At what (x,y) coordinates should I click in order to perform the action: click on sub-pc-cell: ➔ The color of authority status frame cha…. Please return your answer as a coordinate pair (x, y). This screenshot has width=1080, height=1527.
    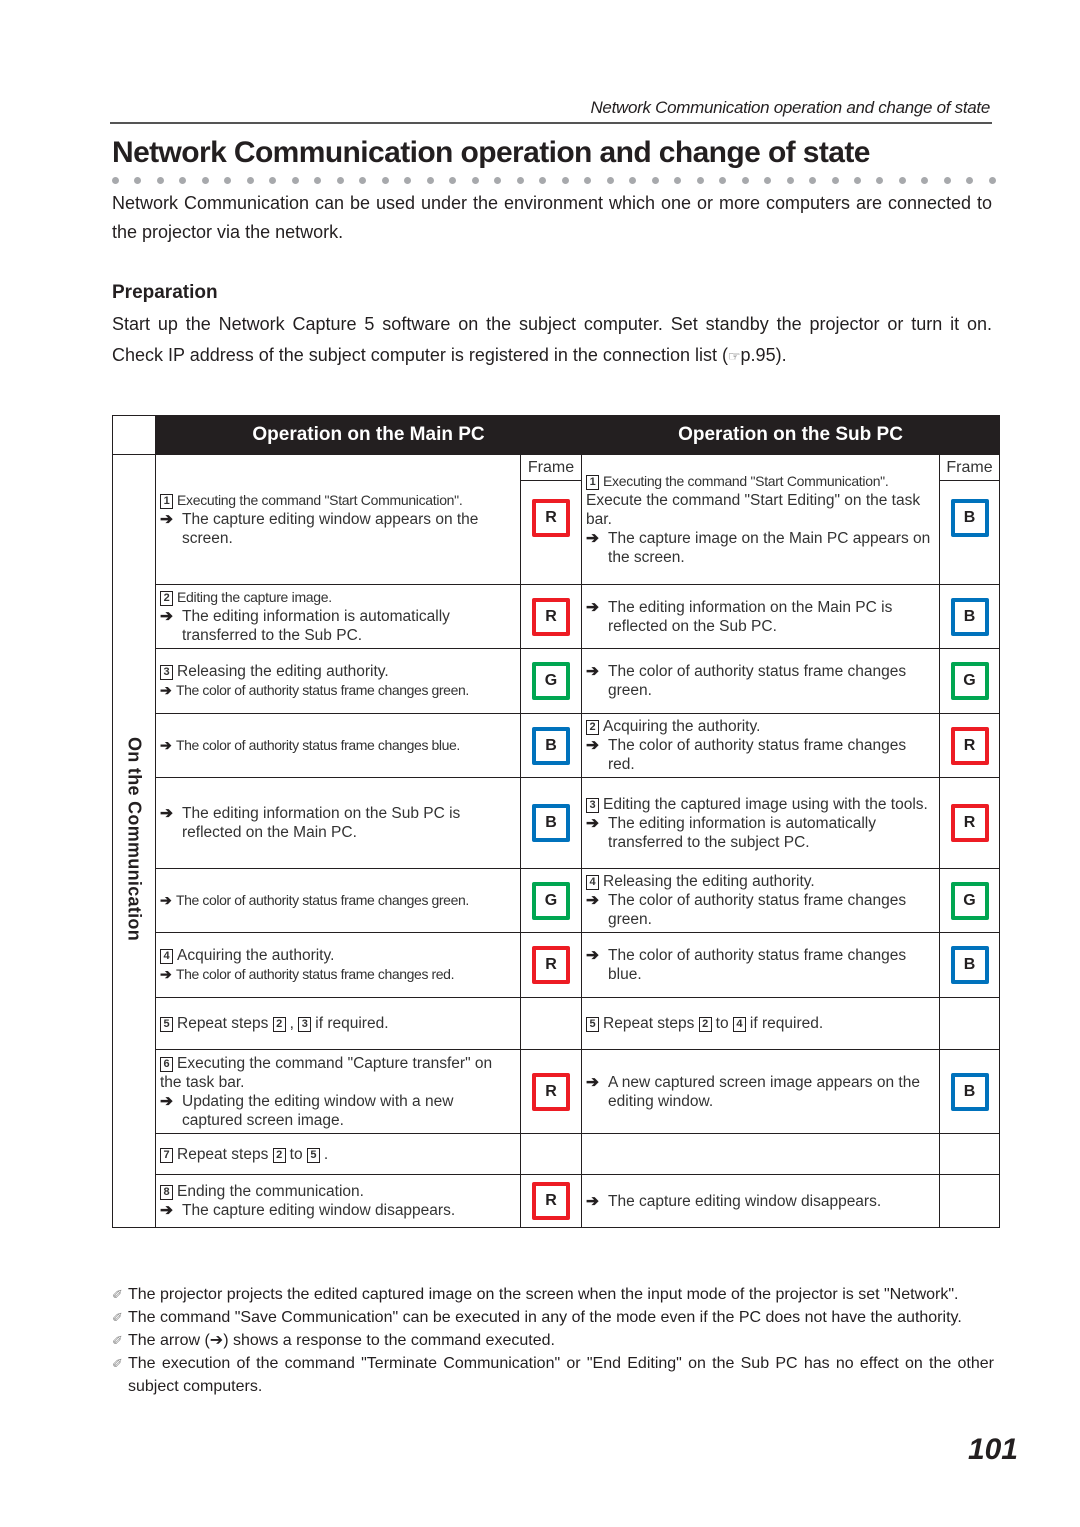
    Looking at the image, I should click on (761, 681).